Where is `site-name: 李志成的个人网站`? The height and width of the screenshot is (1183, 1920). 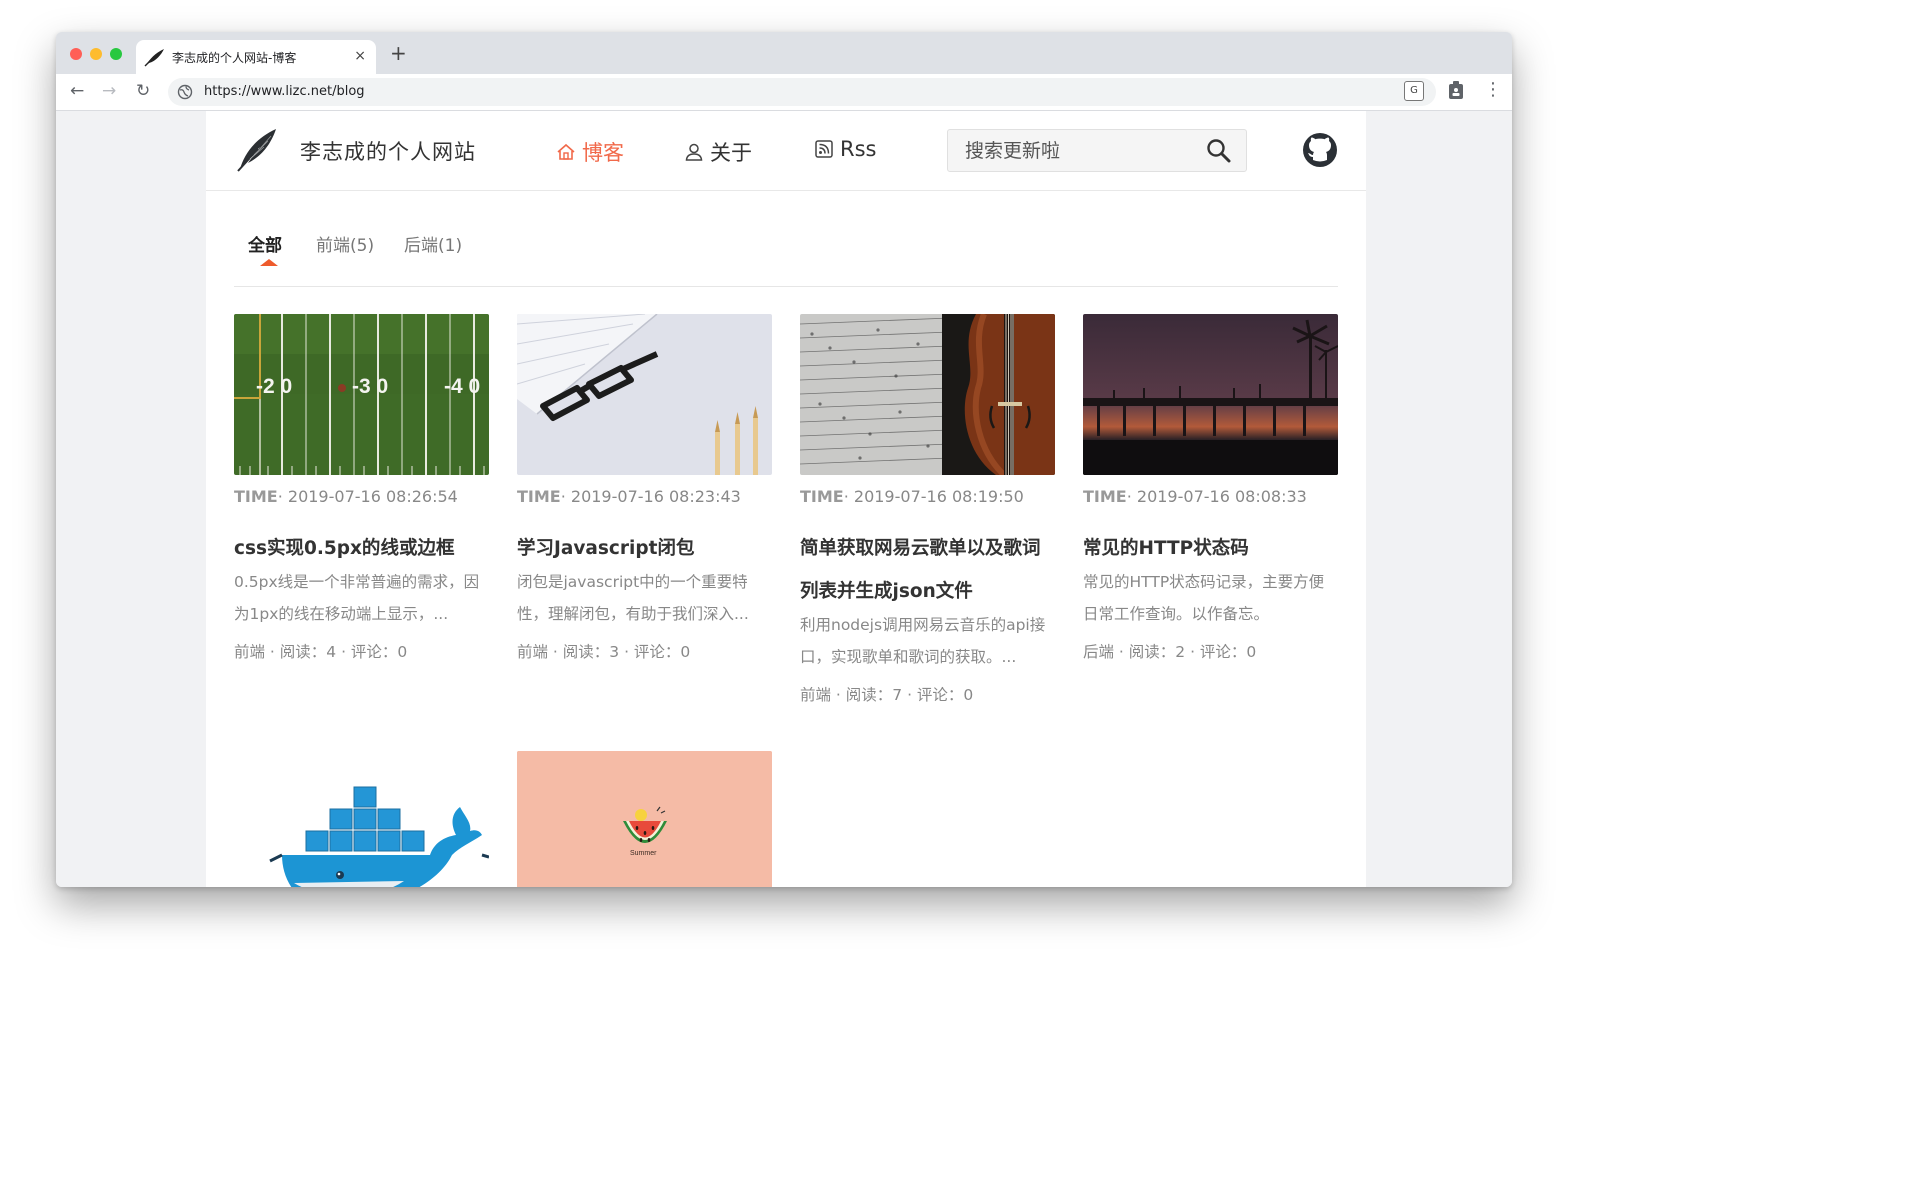
site-name: 李志成的个人网站 is located at coordinates (388, 151).